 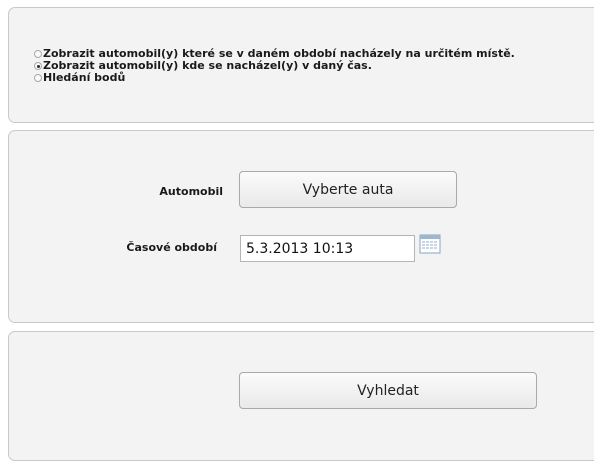 I want to click on mode-option-points: Hledání bodů, so click(x=274, y=78).